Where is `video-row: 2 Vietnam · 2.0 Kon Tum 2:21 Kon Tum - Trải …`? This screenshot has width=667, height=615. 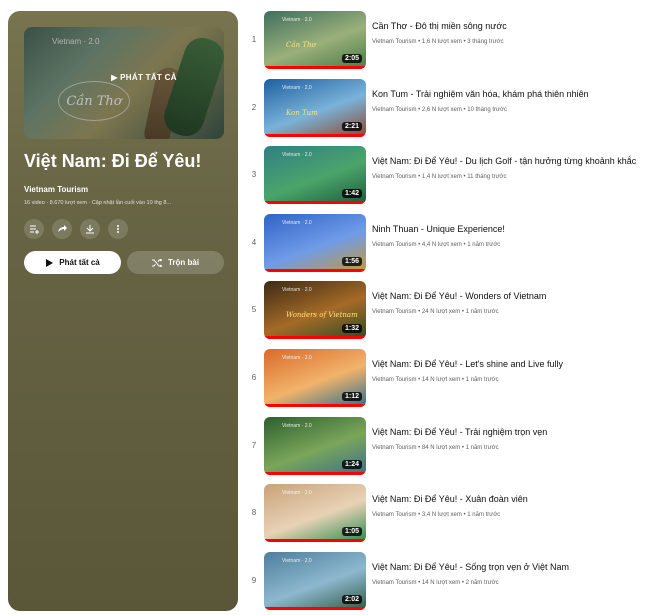
video-row: 2 Vietnam · 2.0 Kon Tum 2:21 Kon Tum - Trải … is located at coordinates (455, 109).